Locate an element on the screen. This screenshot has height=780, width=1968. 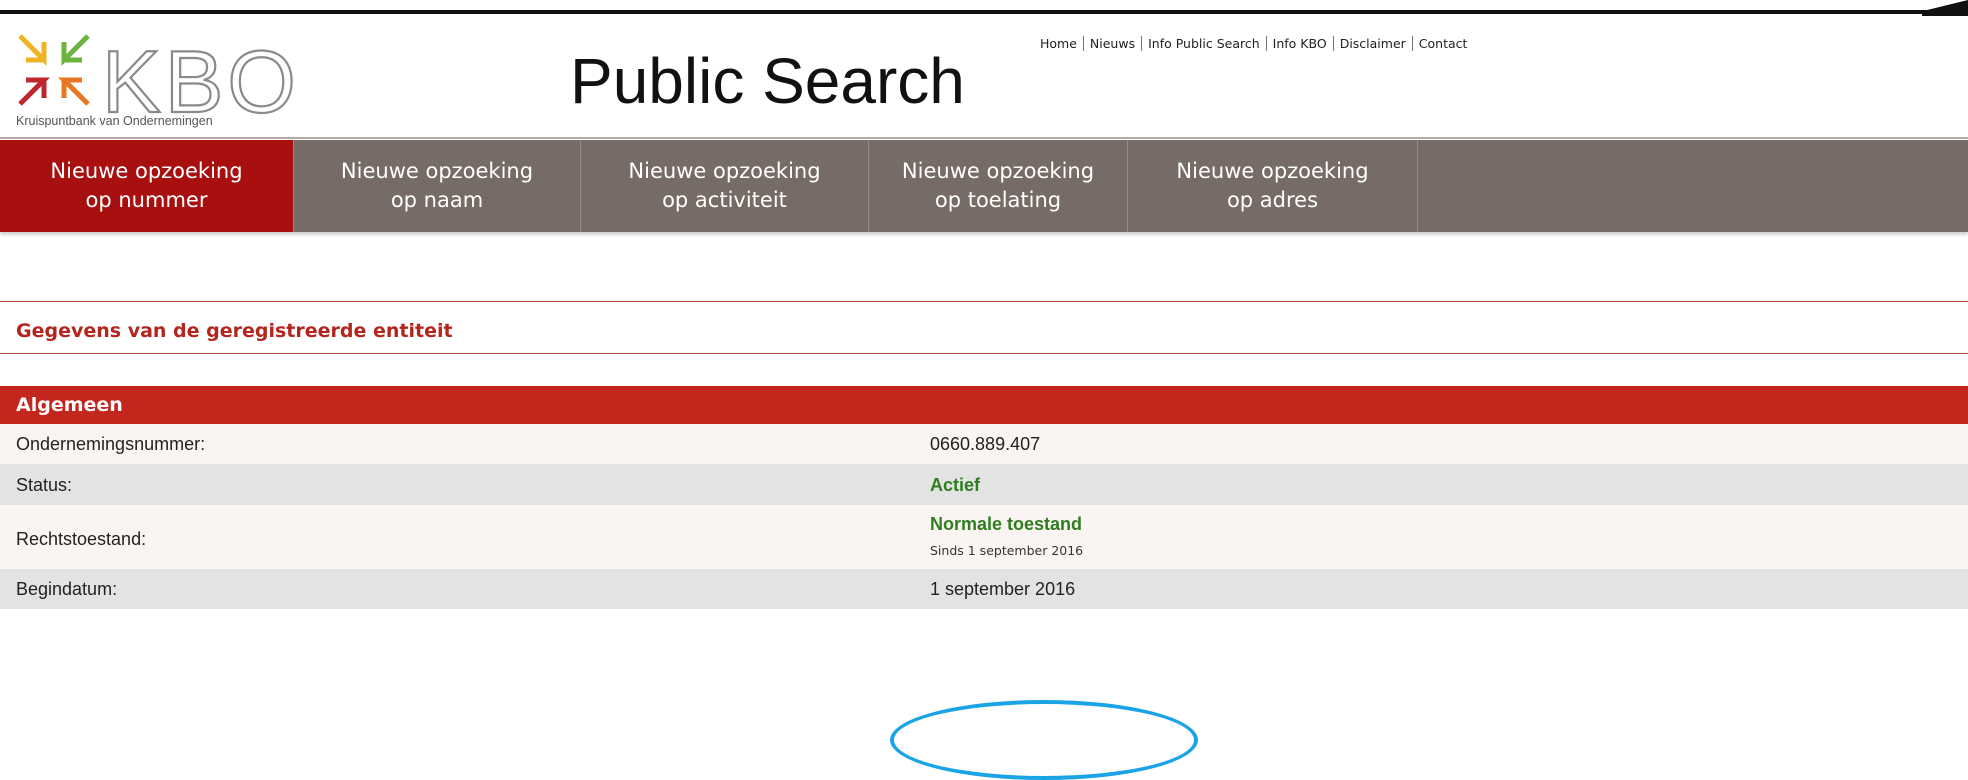
logo-arrows-icon is located at coordinates (54, 70).